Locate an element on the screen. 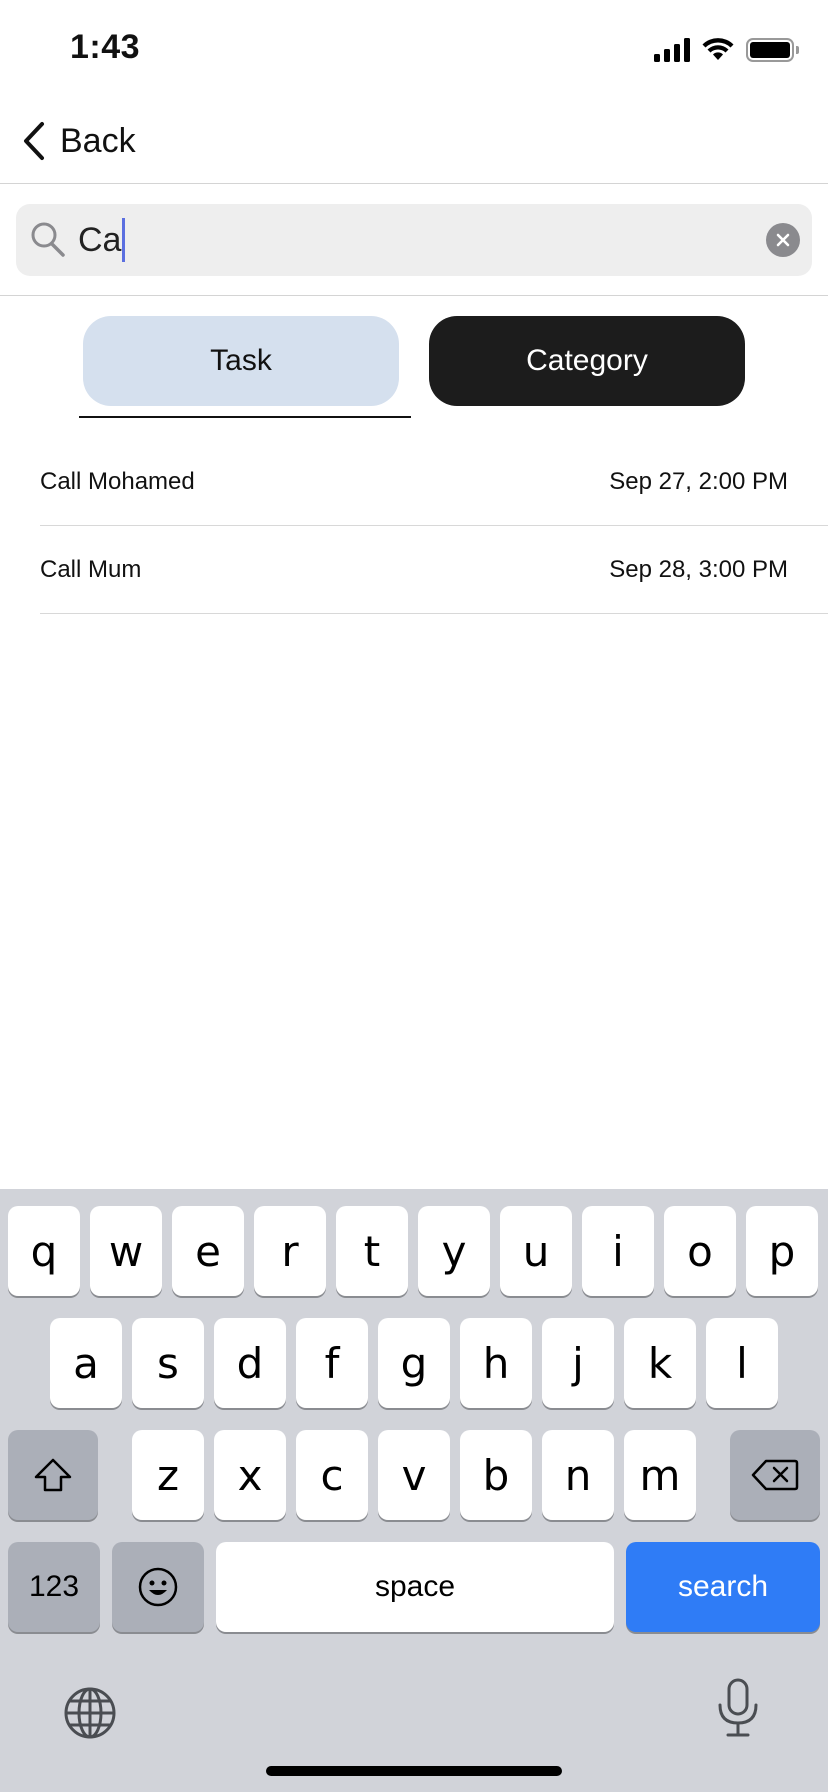 This screenshot has height=1792, width=828. status-icons is located at coordinates (726, 50).